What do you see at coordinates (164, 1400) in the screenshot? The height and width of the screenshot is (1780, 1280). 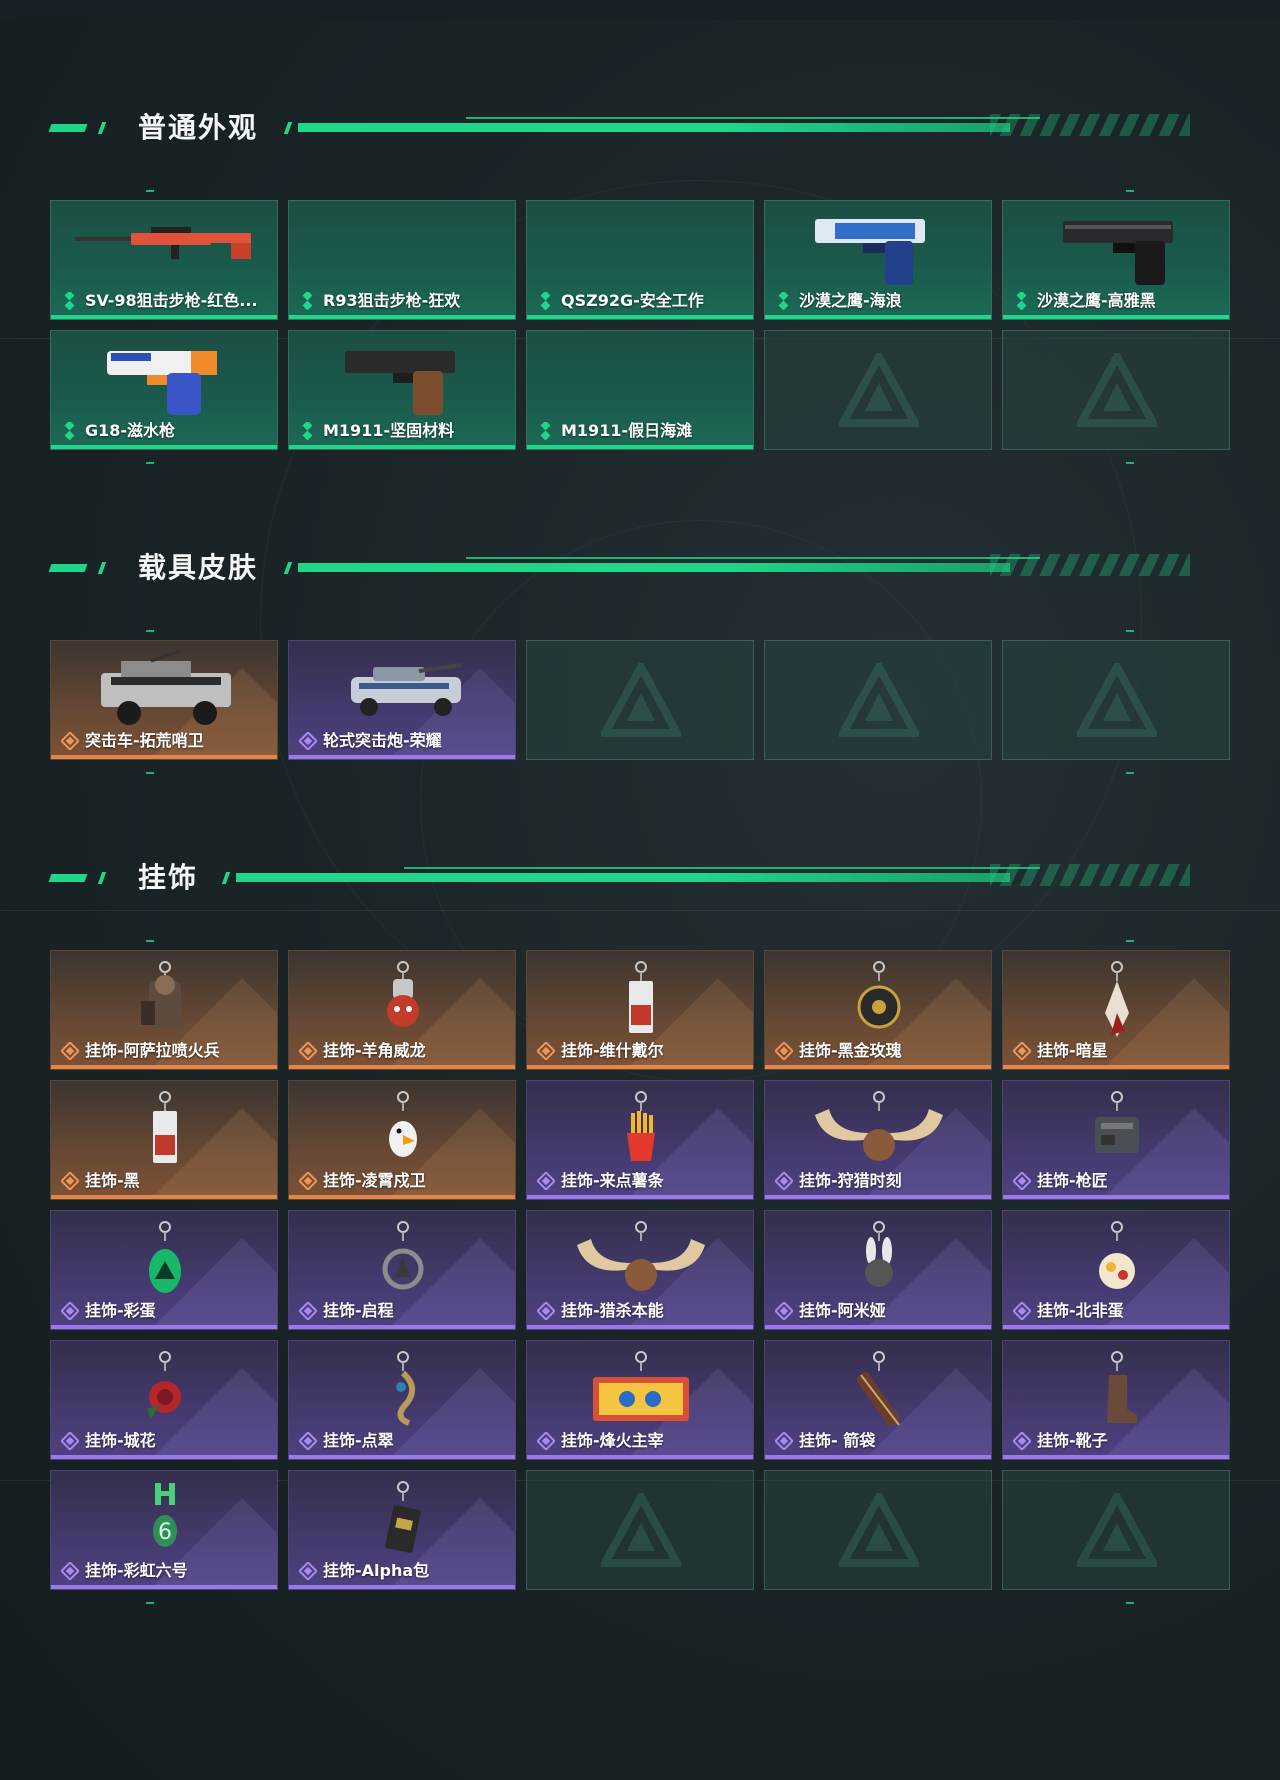 I see `item-card: 挂饰-城花` at bounding box center [164, 1400].